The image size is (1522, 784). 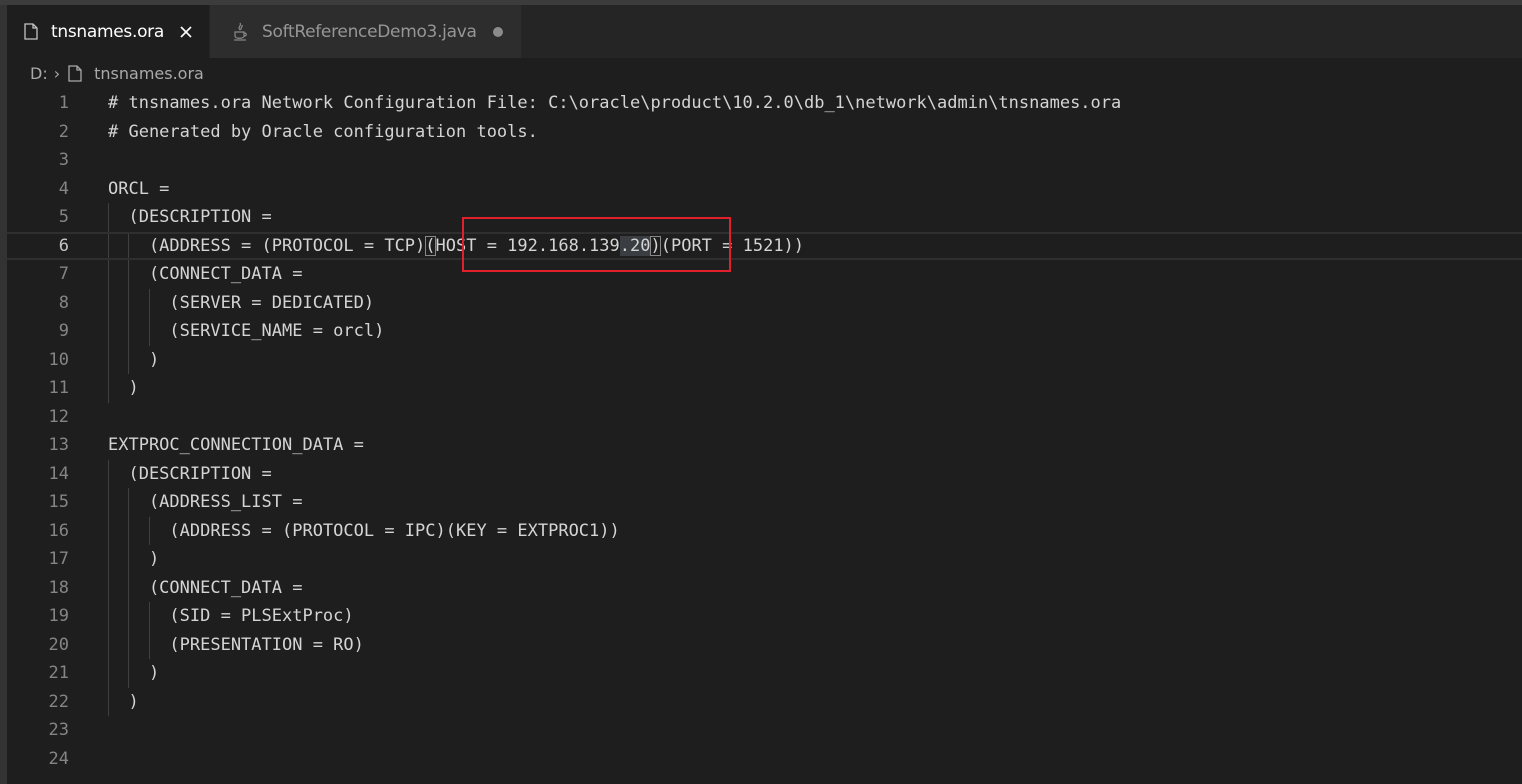 What do you see at coordinates (63, 331) in the screenshot?
I see `line-number: 9` at bounding box center [63, 331].